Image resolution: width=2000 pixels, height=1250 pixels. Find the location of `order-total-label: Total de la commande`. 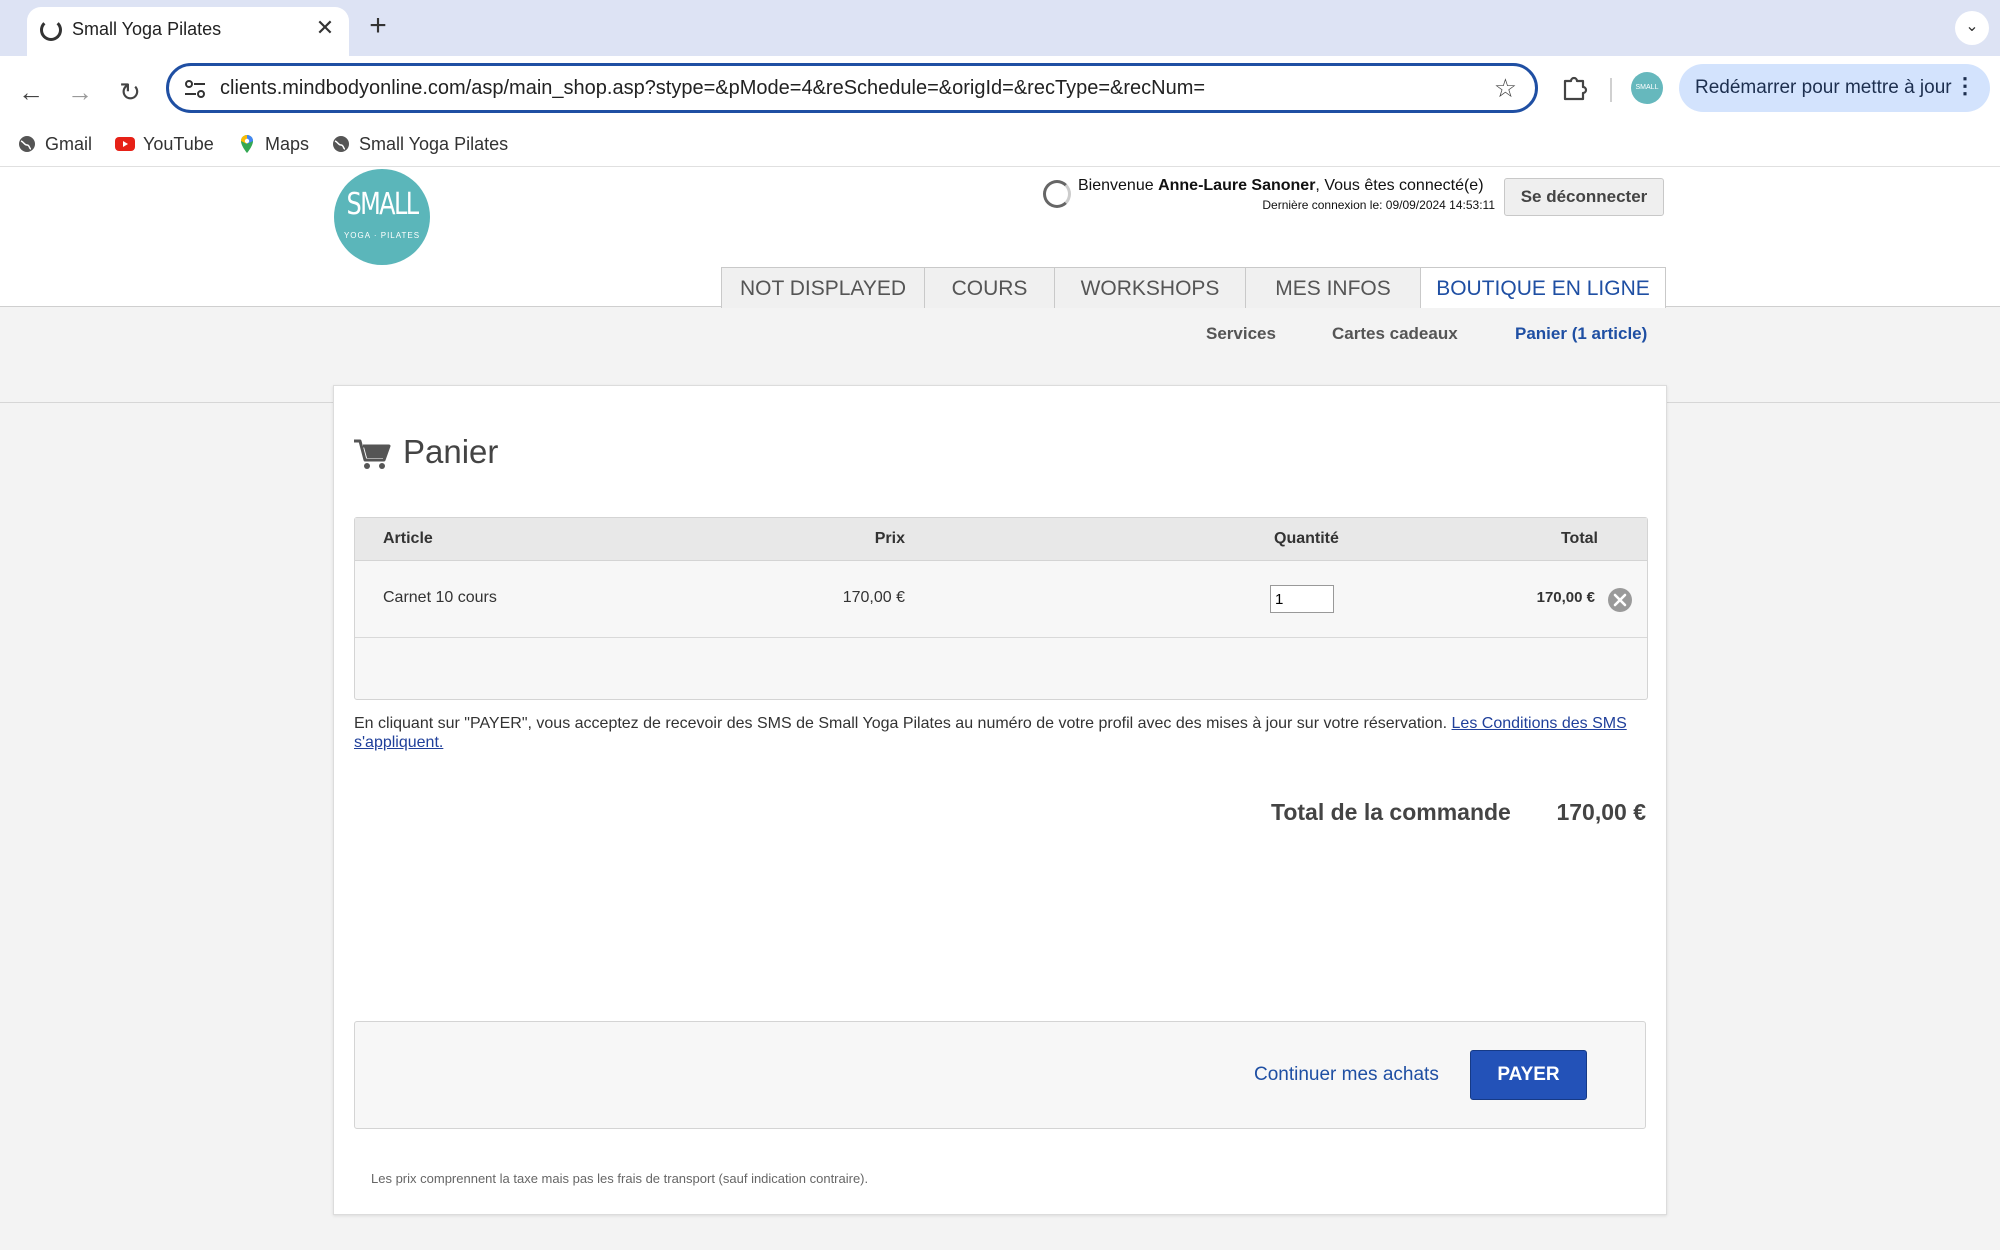

order-total-label: Total de la commande is located at coordinates (1391, 812).